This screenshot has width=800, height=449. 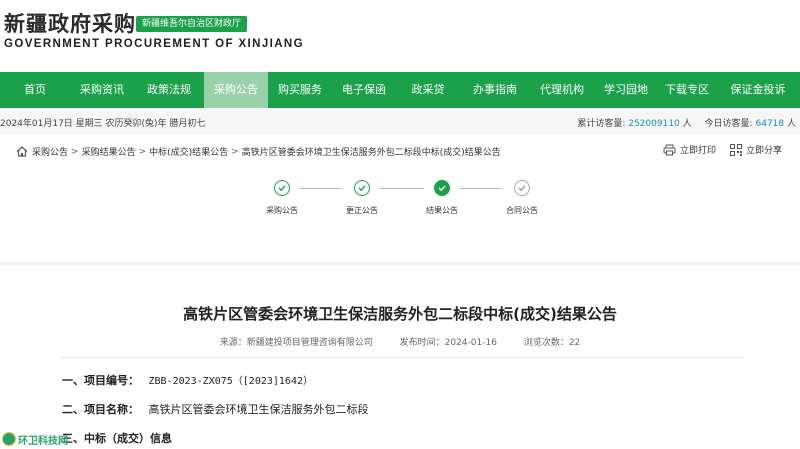 What do you see at coordinates (562, 90) in the screenshot?
I see `nav-item-agencies: 代理机构` at bounding box center [562, 90].